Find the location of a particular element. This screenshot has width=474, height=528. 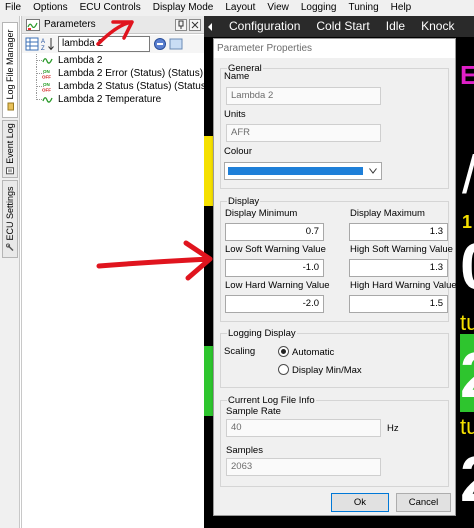

close-icon is located at coordinates (195, 25).